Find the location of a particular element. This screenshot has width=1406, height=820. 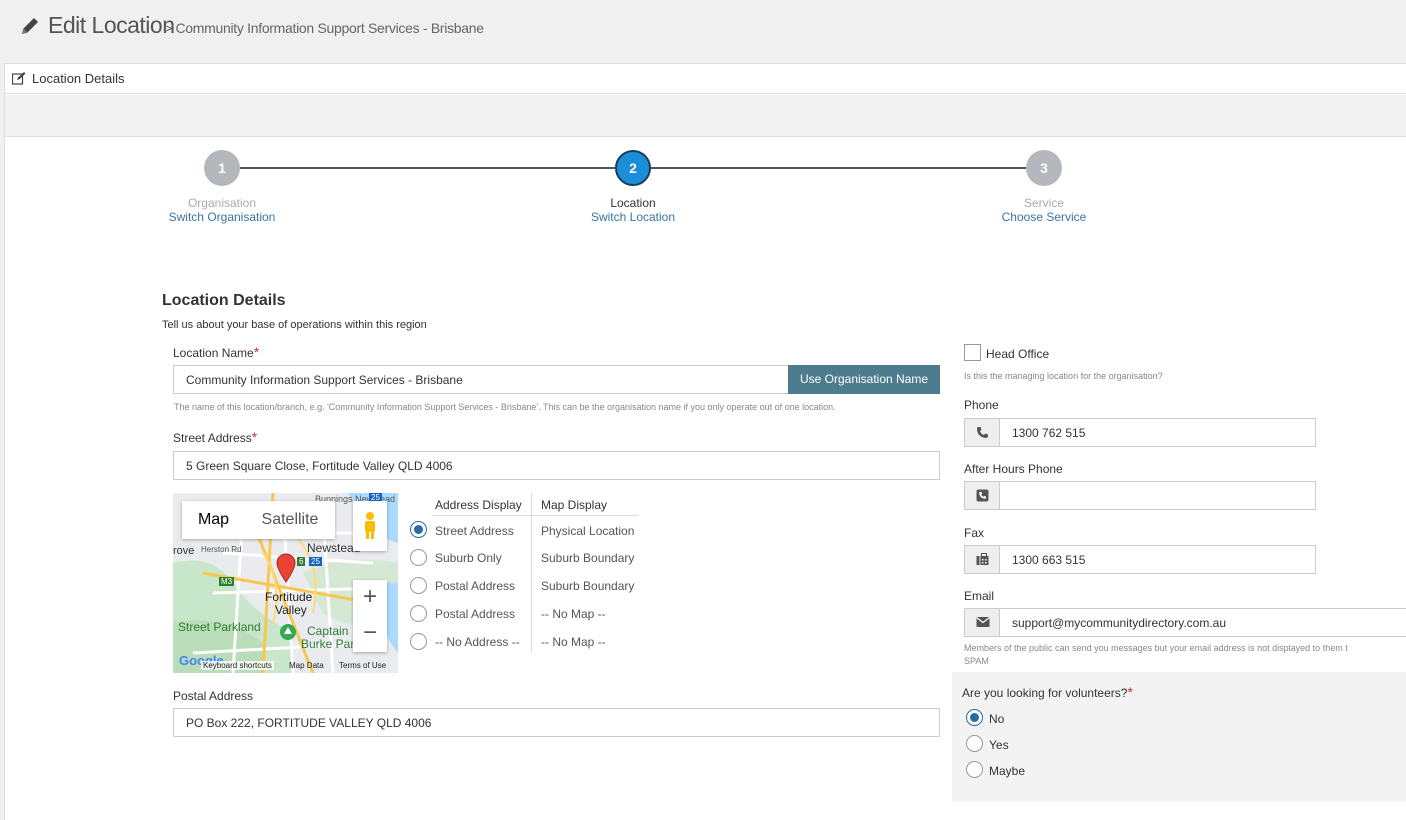

step-1-circle: 1 is located at coordinates (222, 168).